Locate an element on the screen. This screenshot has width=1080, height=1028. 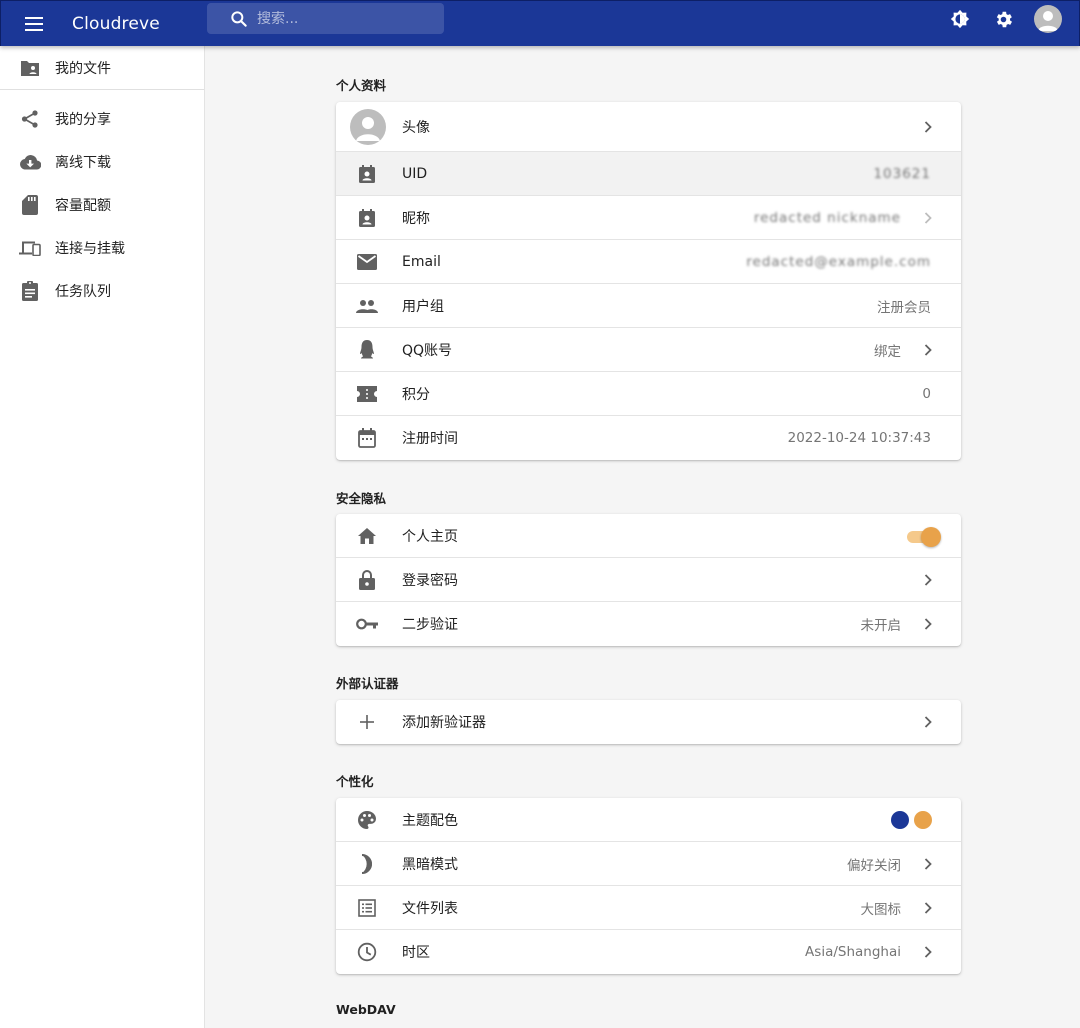
two-factor-label: 二步验证 is located at coordinates (430, 625).